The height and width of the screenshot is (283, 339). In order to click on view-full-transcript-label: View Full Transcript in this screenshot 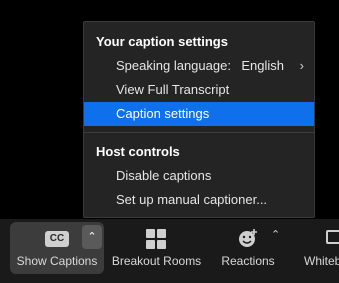, I will do `click(173, 89)`.